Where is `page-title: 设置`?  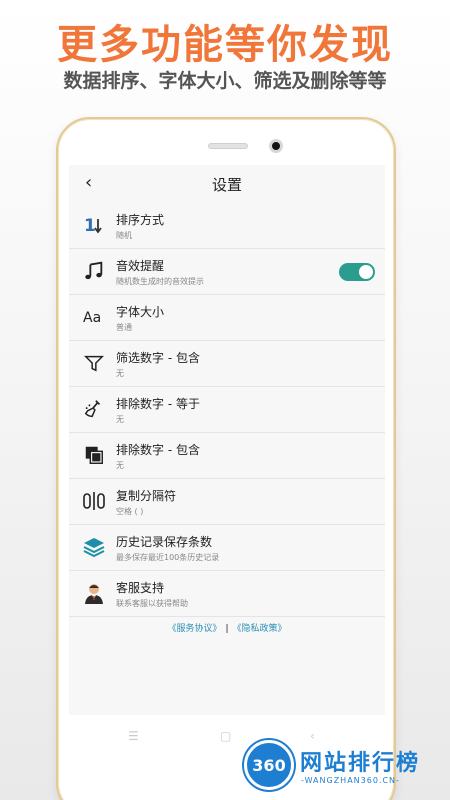
page-title: 设置 is located at coordinates (226, 185).